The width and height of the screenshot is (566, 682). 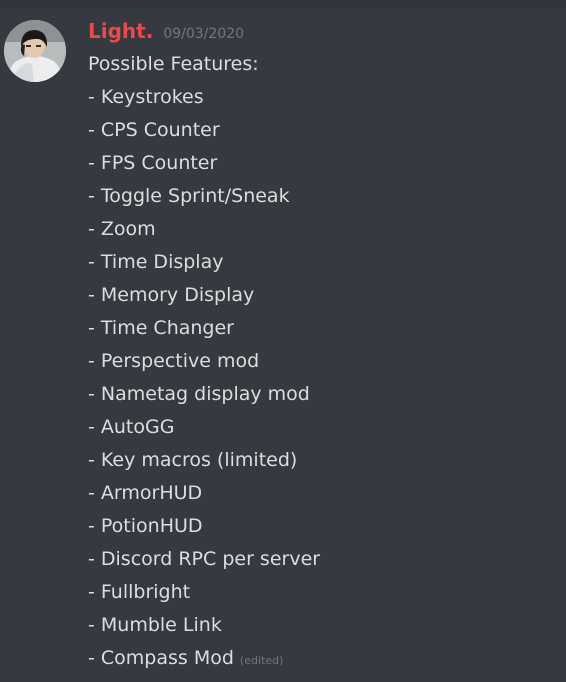 I want to click on message-line: - Mumble Link, so click(x=155, y=625).